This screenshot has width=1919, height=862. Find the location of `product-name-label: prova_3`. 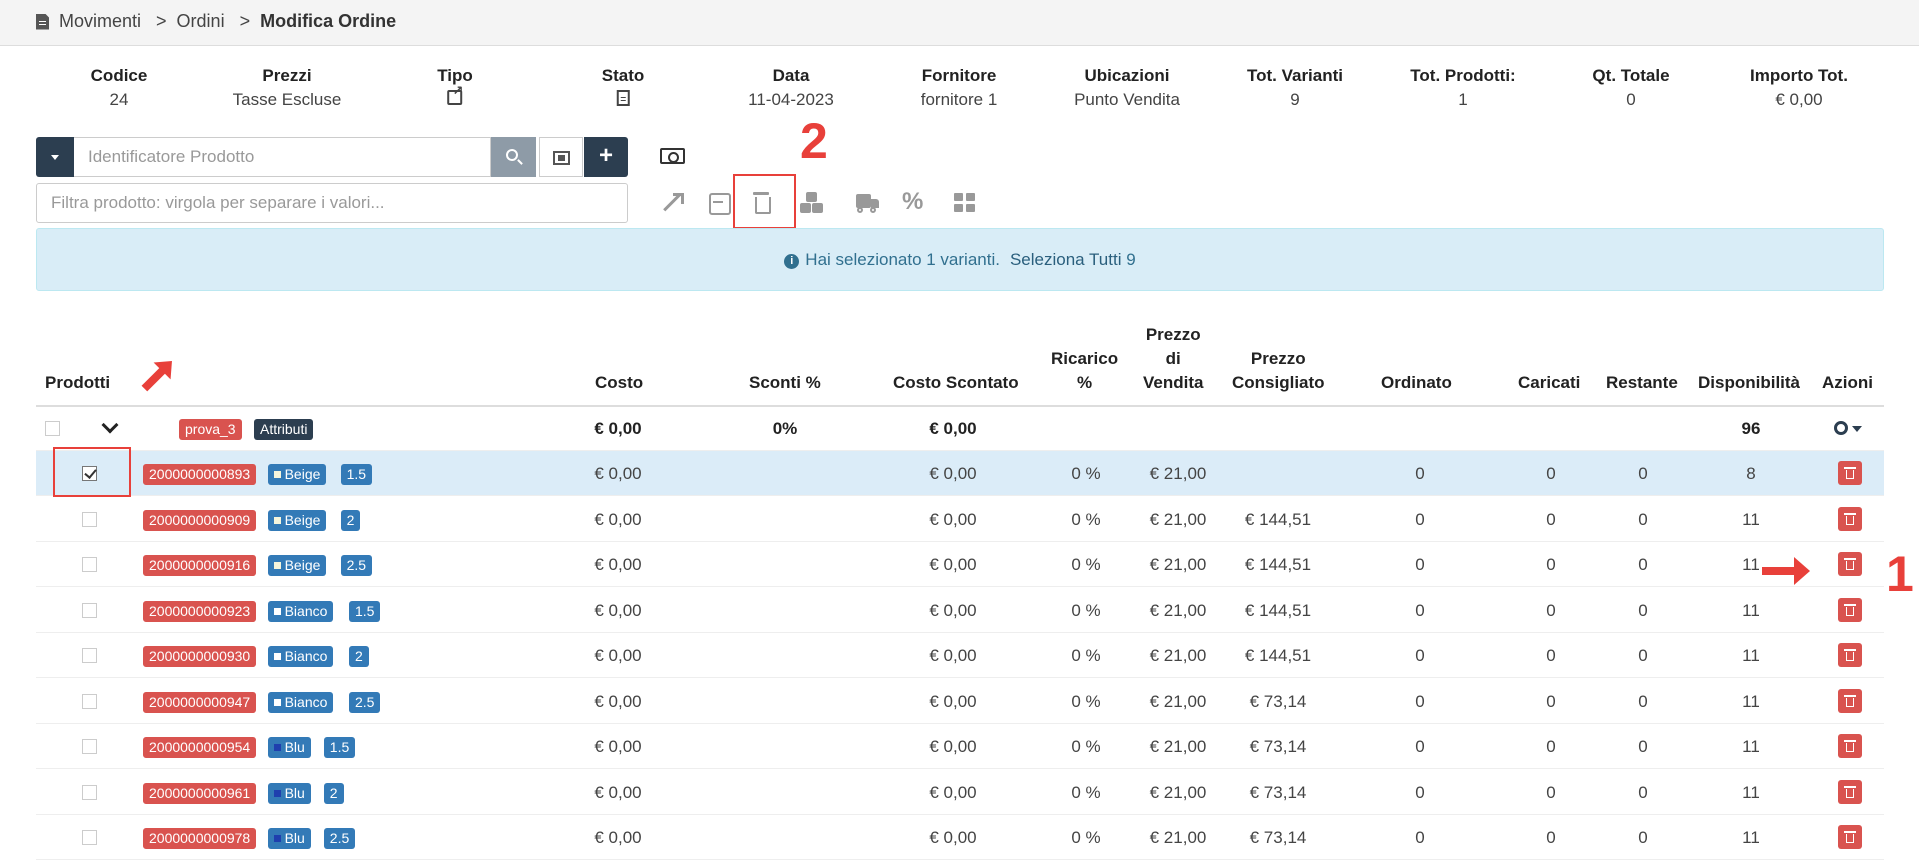

product-name-label: prova_3 is located at coordinates (210, 429).